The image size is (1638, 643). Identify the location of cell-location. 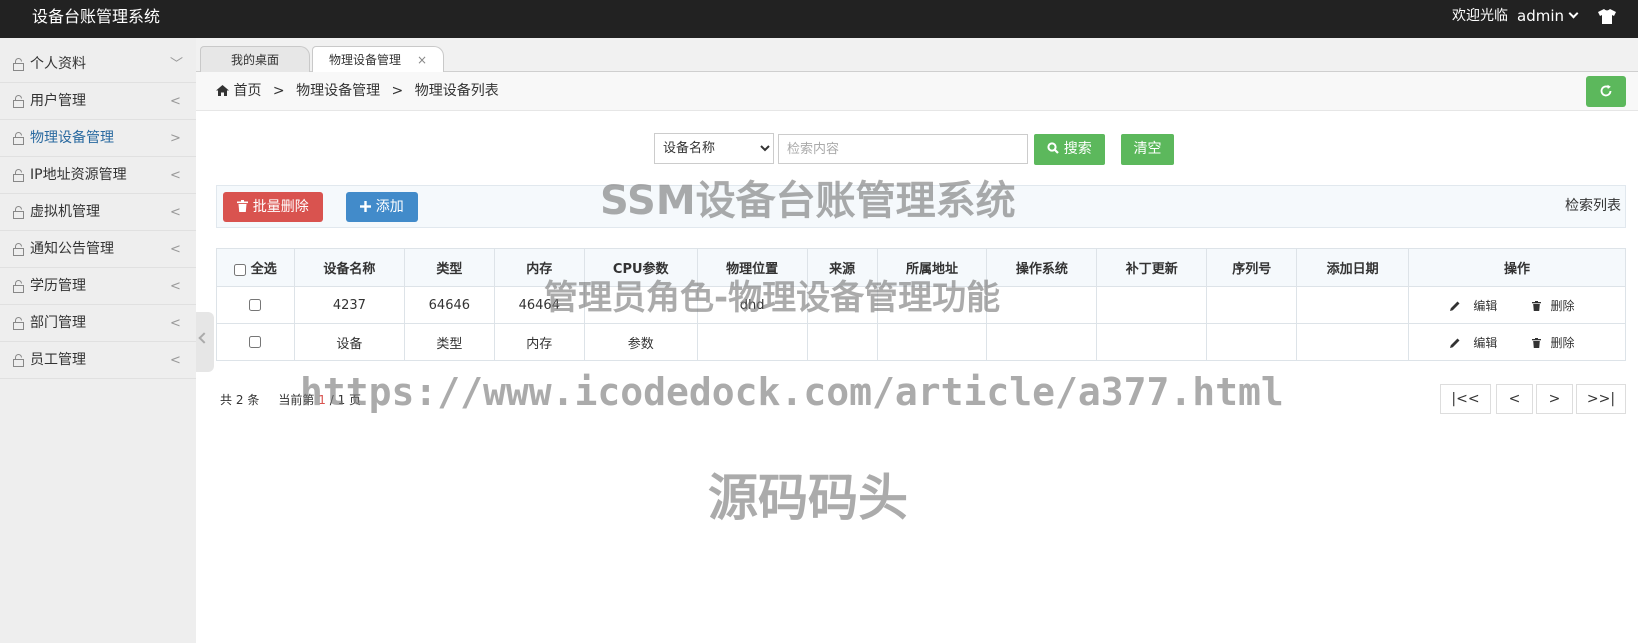
(752, 342).